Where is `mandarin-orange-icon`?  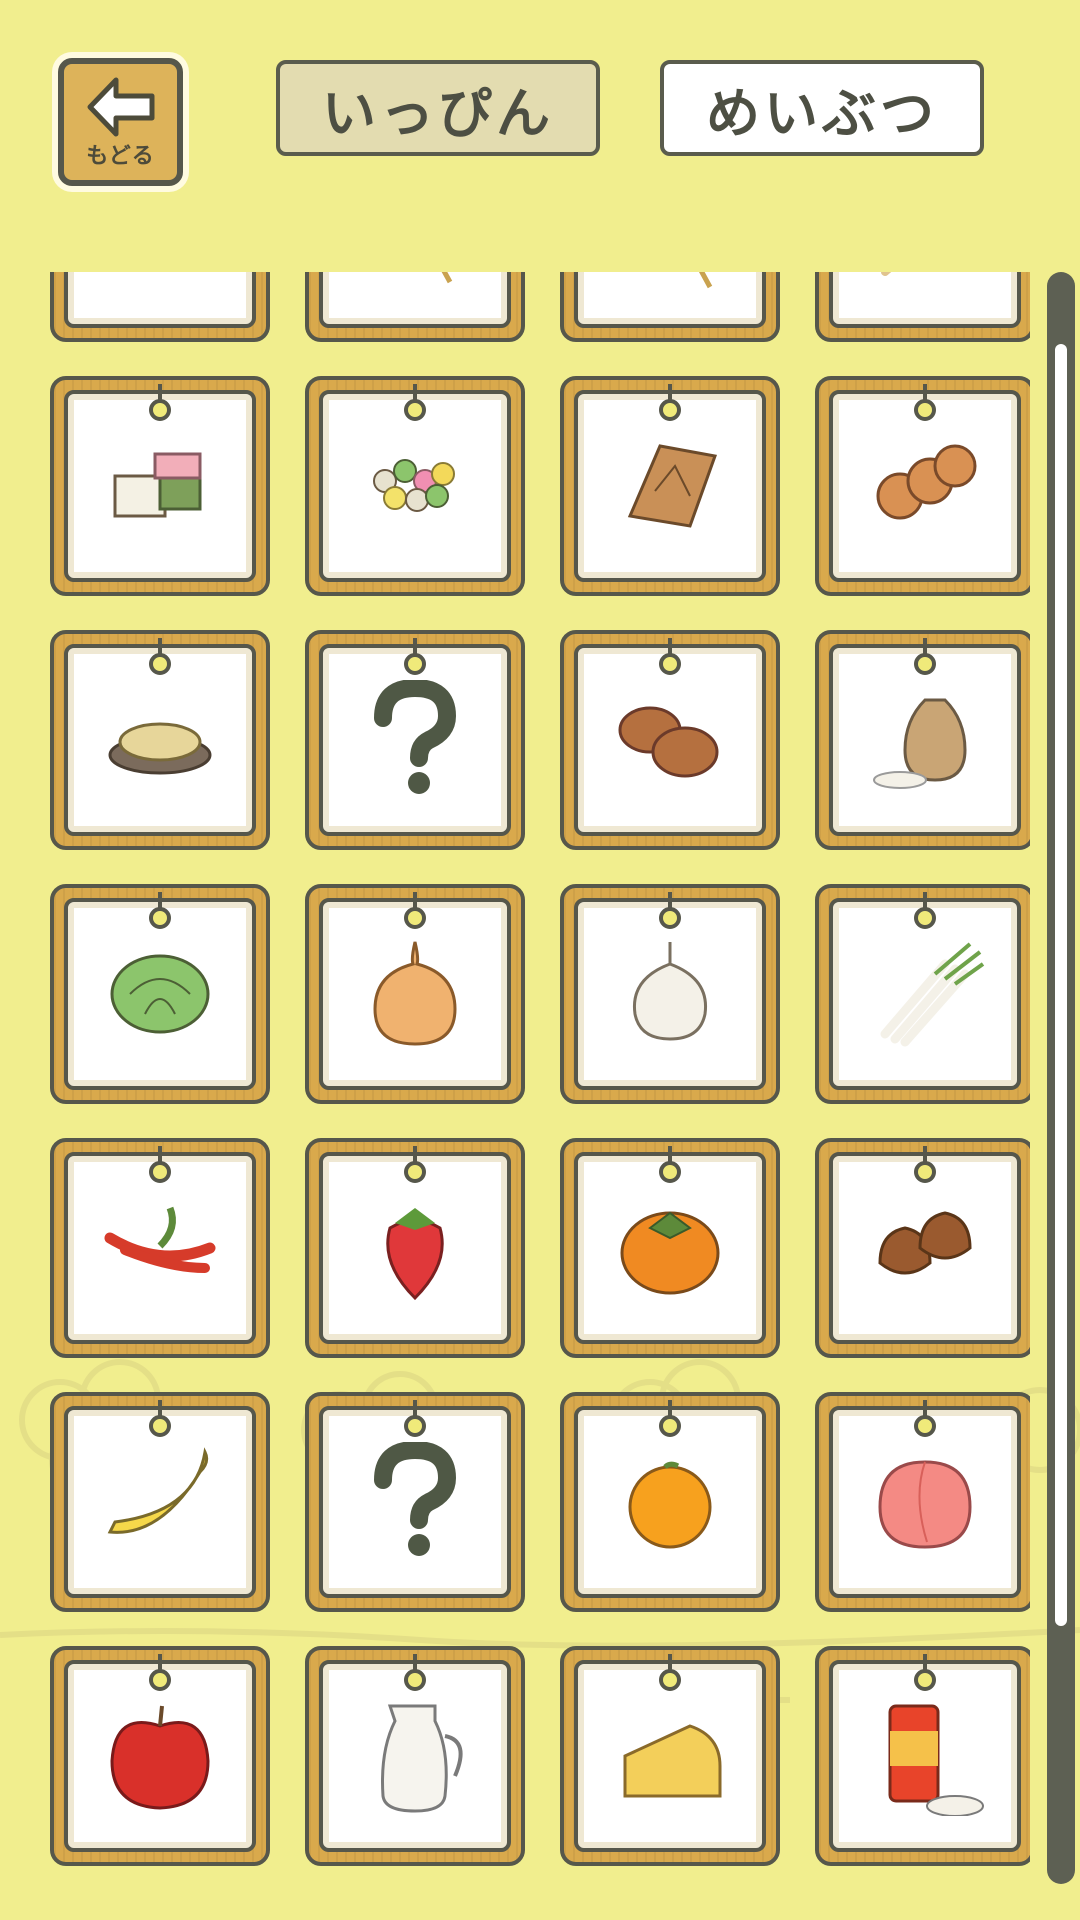 mandarin-orange-icon is located at coordinates (670, 1505).